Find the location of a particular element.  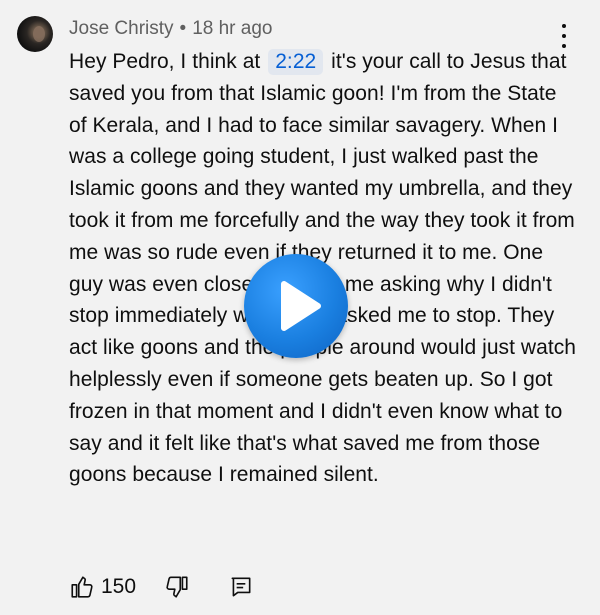

reply-button is located at coordinates (241, 587).